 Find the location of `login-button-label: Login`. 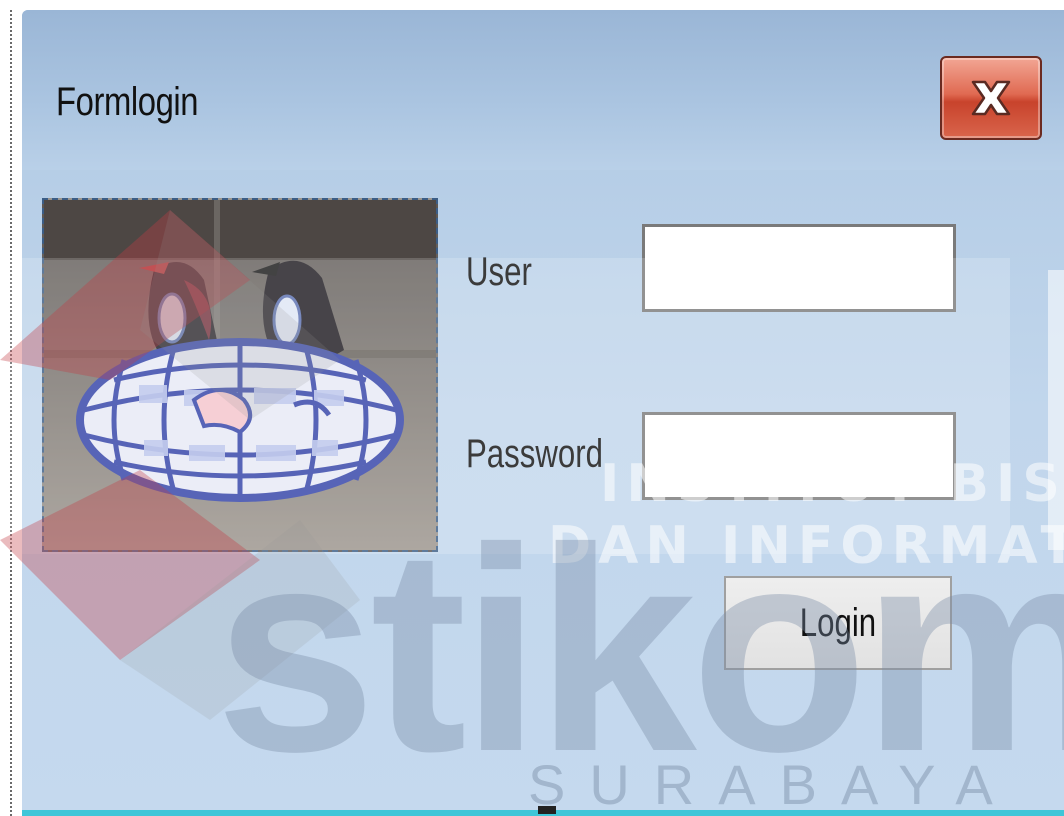

login-button-label: Login is located at coordinates (838, 622).